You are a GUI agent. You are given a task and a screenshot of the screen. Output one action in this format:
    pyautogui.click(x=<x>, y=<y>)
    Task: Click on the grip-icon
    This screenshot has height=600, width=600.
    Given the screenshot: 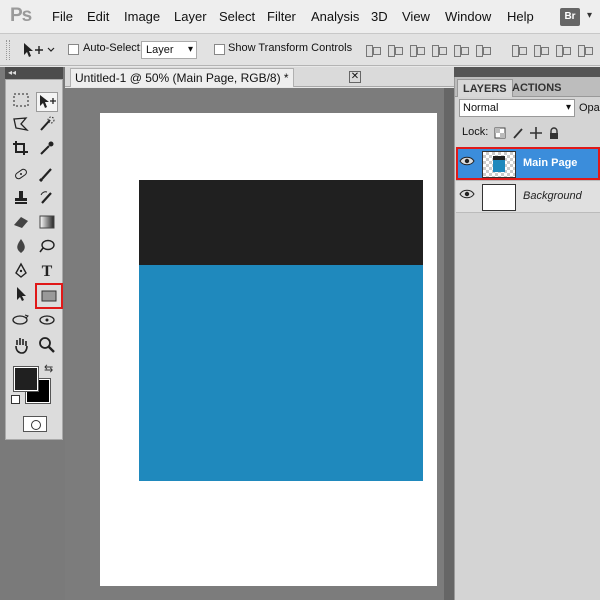 What is the action you would take?
    pyautogui.click(x=8, y=50)
    